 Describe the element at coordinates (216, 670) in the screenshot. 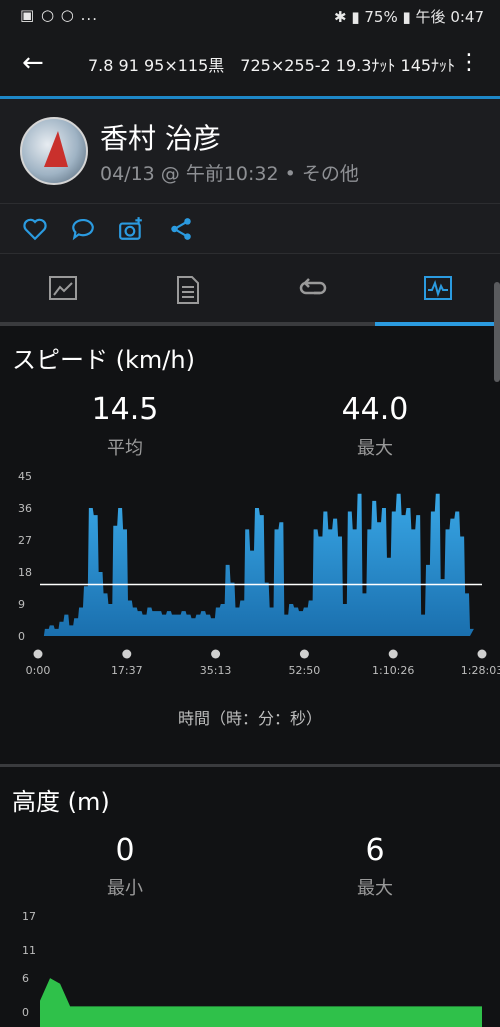

I see `speed-x-tick-label: 35:13` at that location.